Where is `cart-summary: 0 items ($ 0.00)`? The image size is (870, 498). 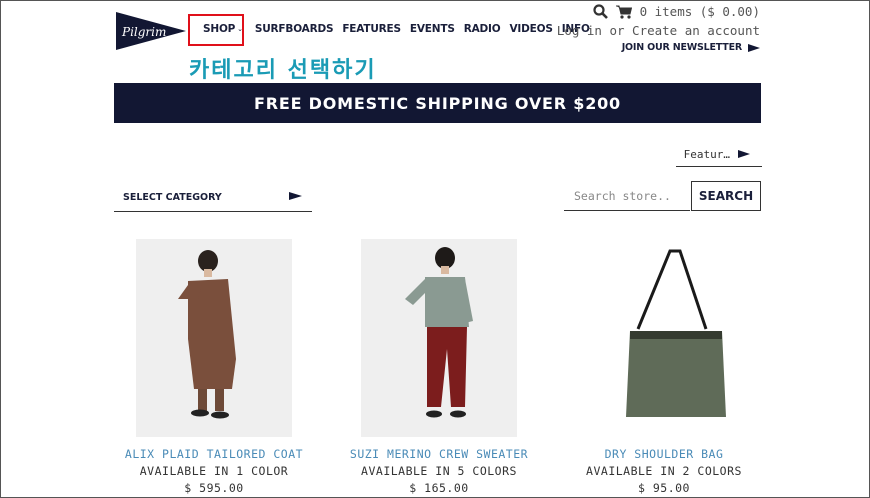 cart-summary: 0 items ($ 0.00) is located at coordinates (700, 11).